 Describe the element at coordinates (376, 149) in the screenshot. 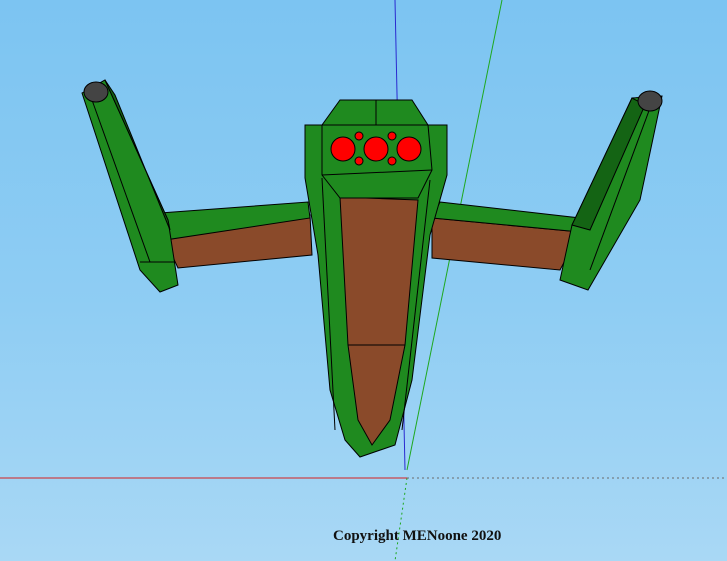

I see `red-light-center` at that location.